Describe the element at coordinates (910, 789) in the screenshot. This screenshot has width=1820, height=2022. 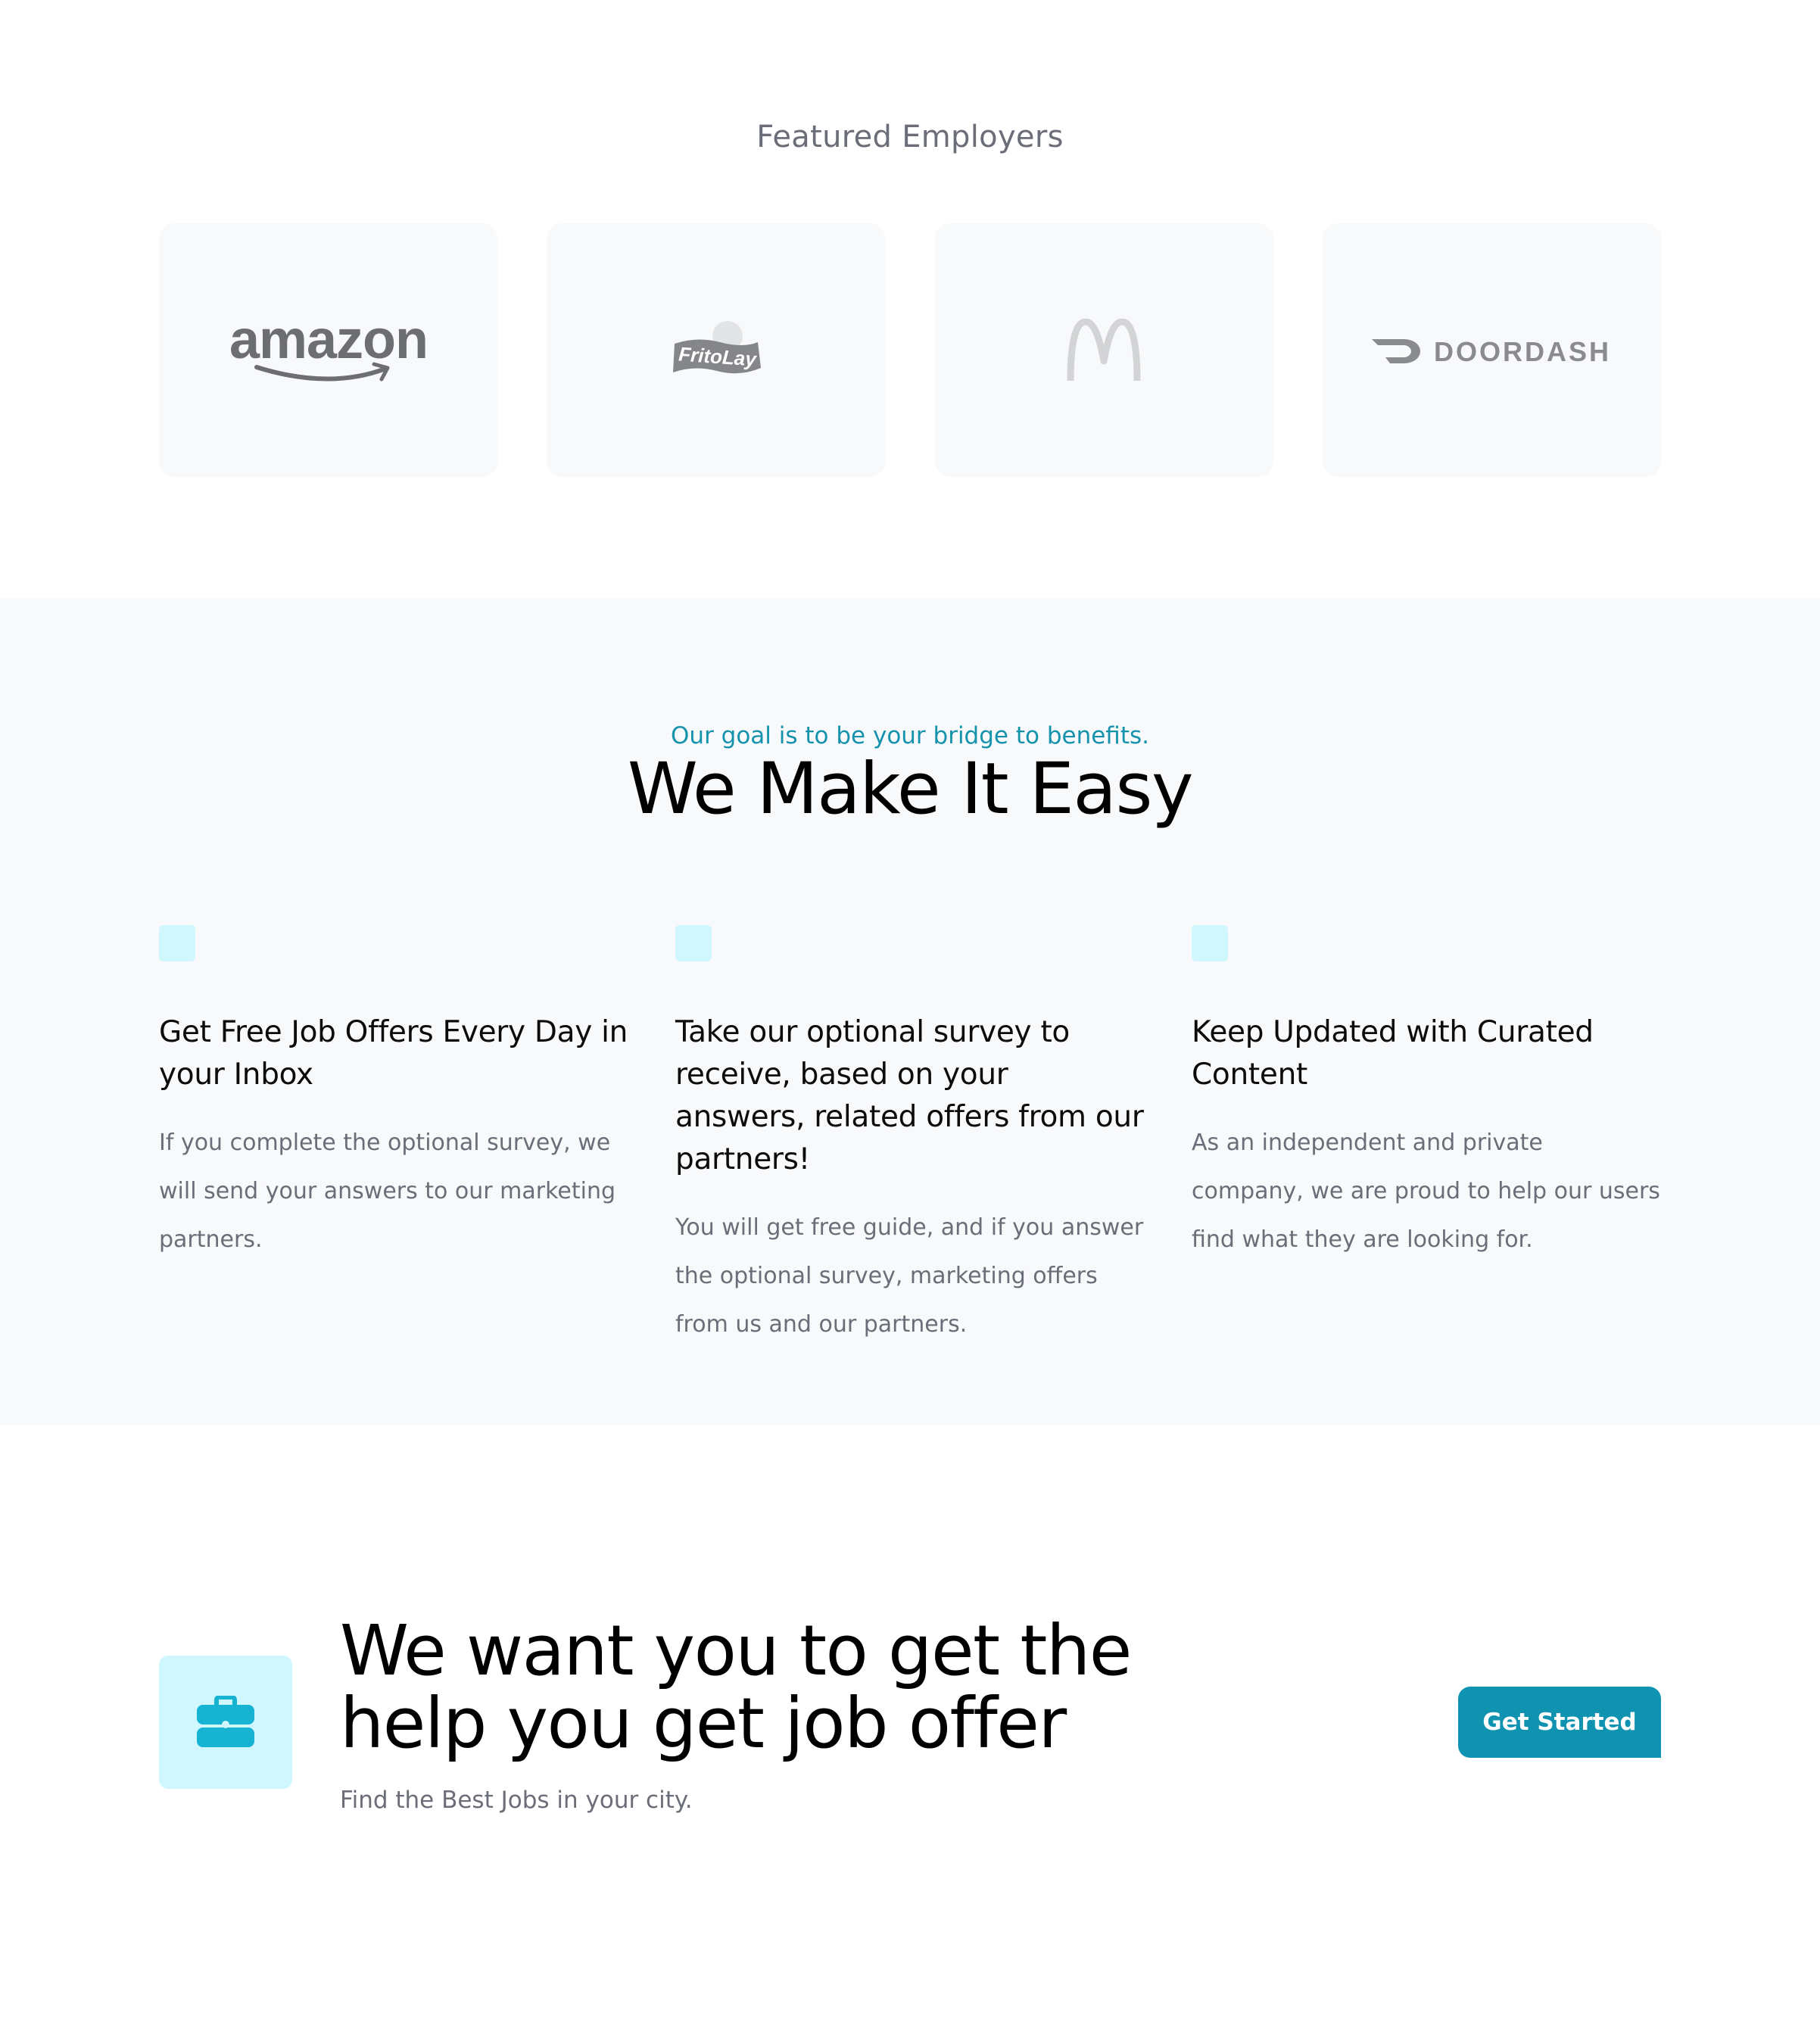
I see `section-title: We Make It Easy` at that location.